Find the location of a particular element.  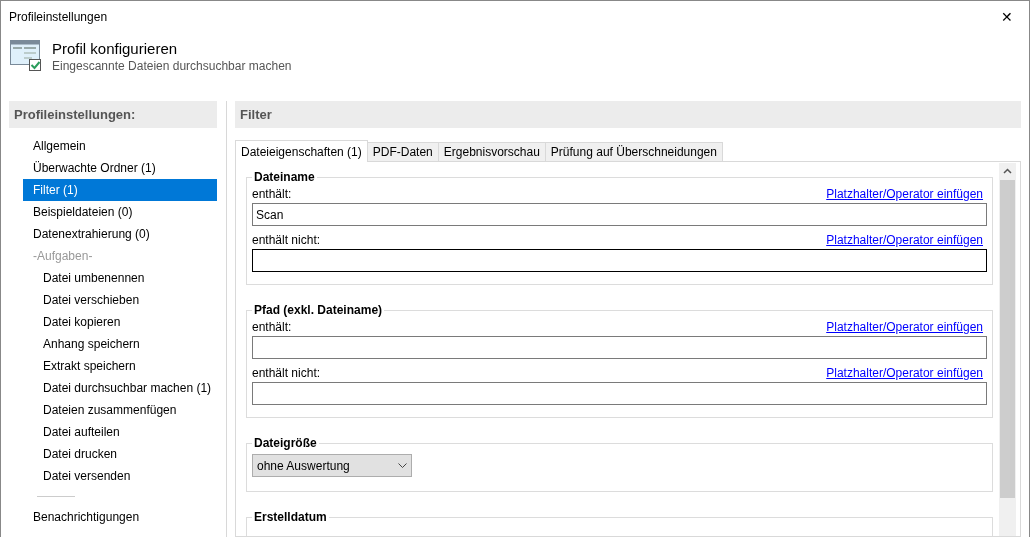

sidebar-item: Überwachte Ordner (1) is located at coordinates (120, 168).